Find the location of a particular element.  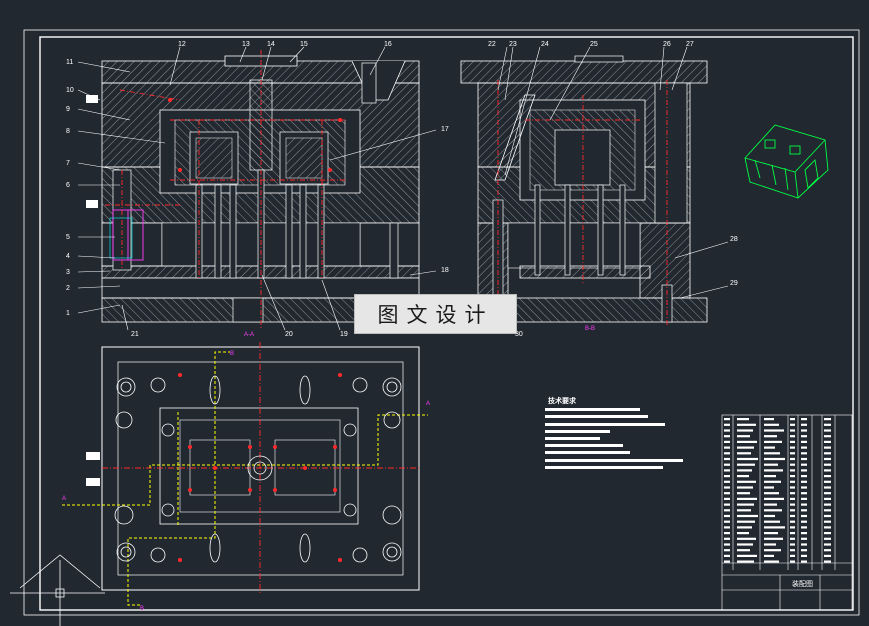

bom-rows is located at coordinates (777, 490).